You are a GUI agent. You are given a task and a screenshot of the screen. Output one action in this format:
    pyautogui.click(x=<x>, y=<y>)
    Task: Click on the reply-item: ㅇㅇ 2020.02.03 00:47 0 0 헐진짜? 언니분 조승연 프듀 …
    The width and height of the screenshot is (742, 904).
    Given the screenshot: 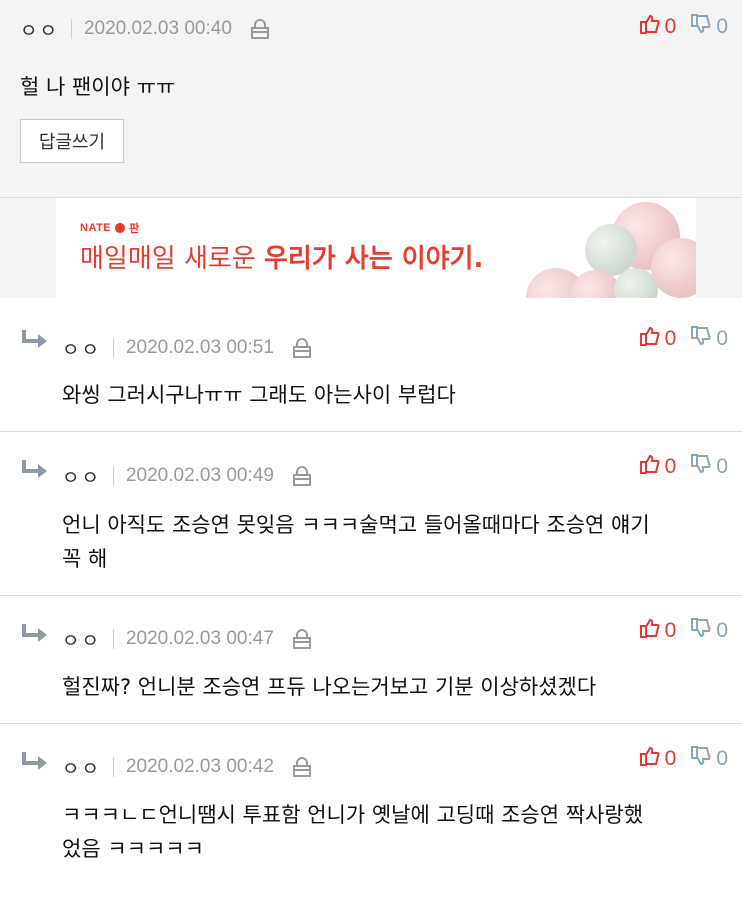 What is the action you would take?
    pyautogui.click(x=371, y=660)
    